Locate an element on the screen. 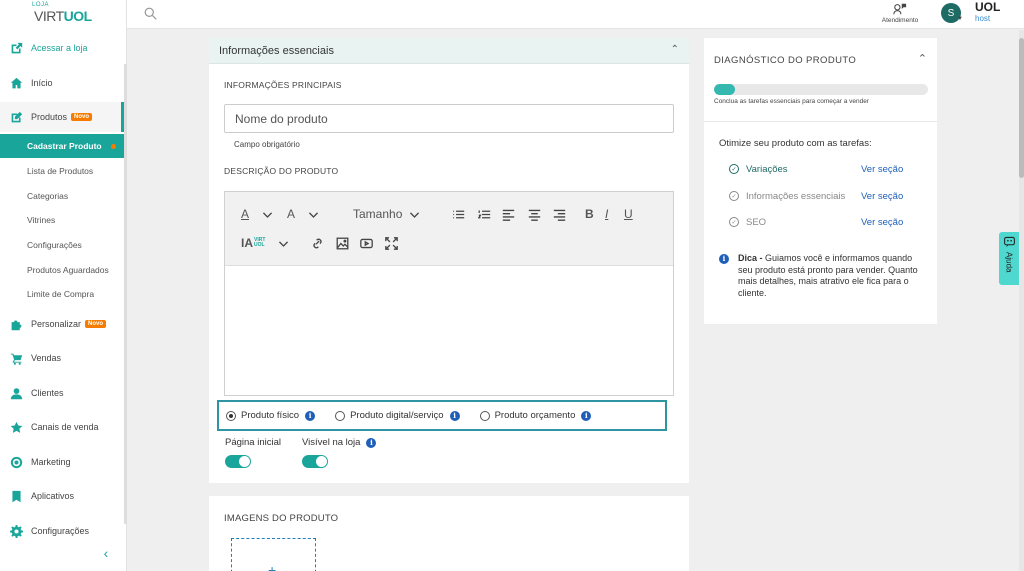  sidebar-item-configuracoes: Configurações is located at coordinates (62, 531).